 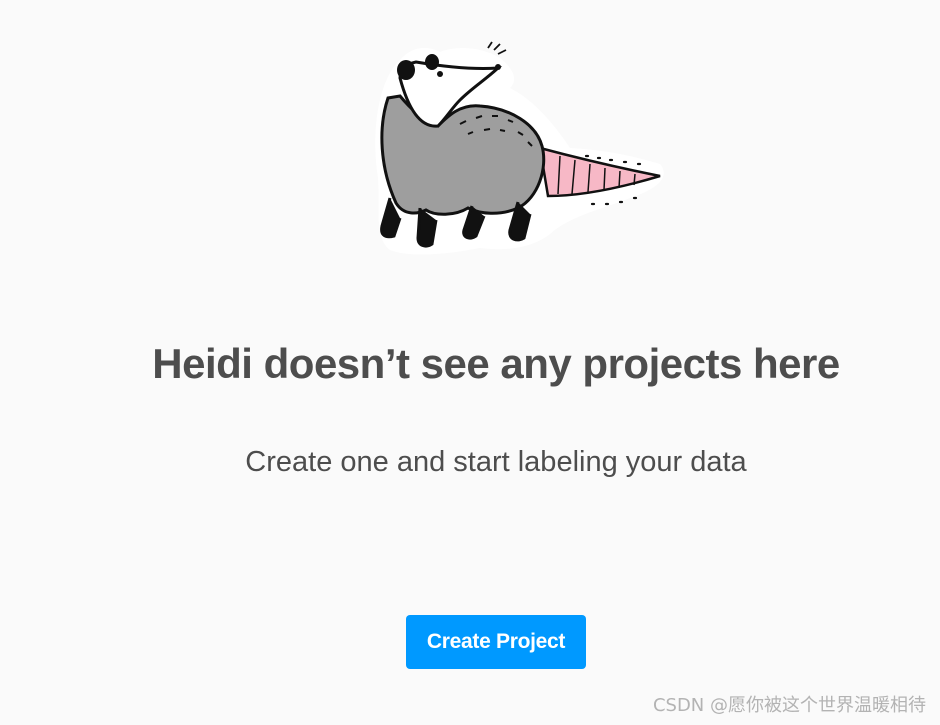 What do you see at coordinates (519, 148) in the screenshot?
I see `opossum-illustration` at bounding box center [519, 148].